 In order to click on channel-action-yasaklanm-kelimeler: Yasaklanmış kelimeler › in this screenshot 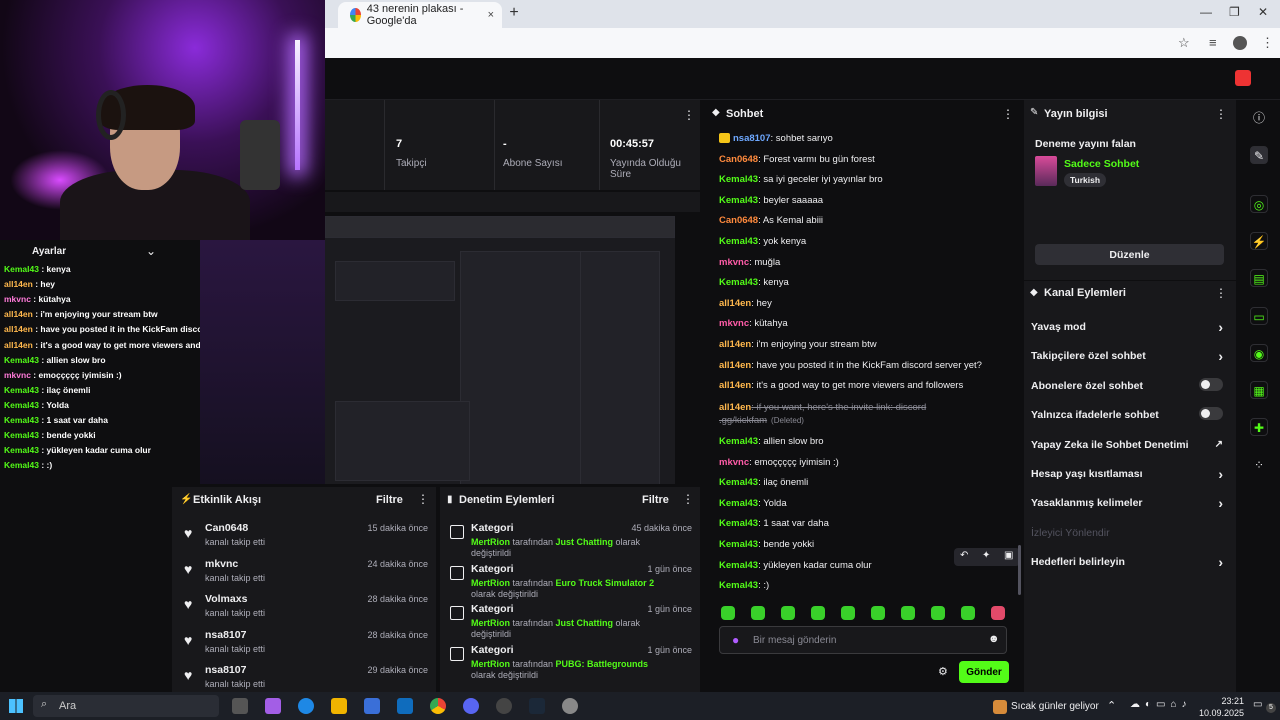, I will do `click(1131, 503)`.